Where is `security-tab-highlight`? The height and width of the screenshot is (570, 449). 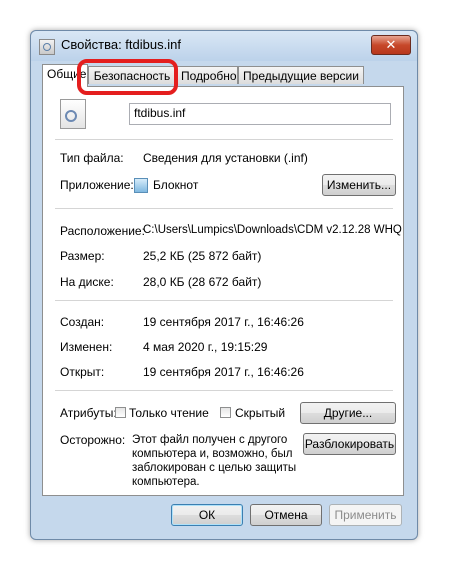
security-tab-highlight is located at coordinates (127, 77).